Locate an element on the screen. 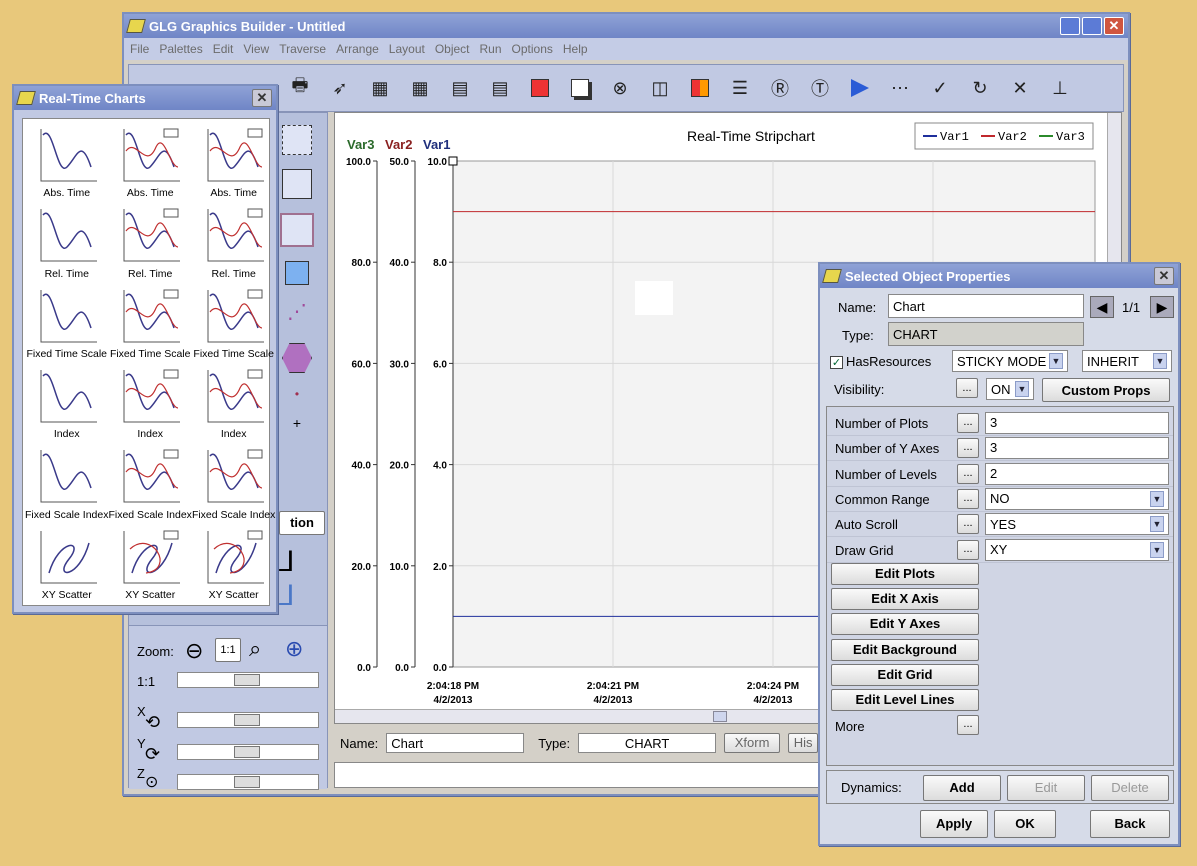  maximize-button is located at coordinates (1092, 26).